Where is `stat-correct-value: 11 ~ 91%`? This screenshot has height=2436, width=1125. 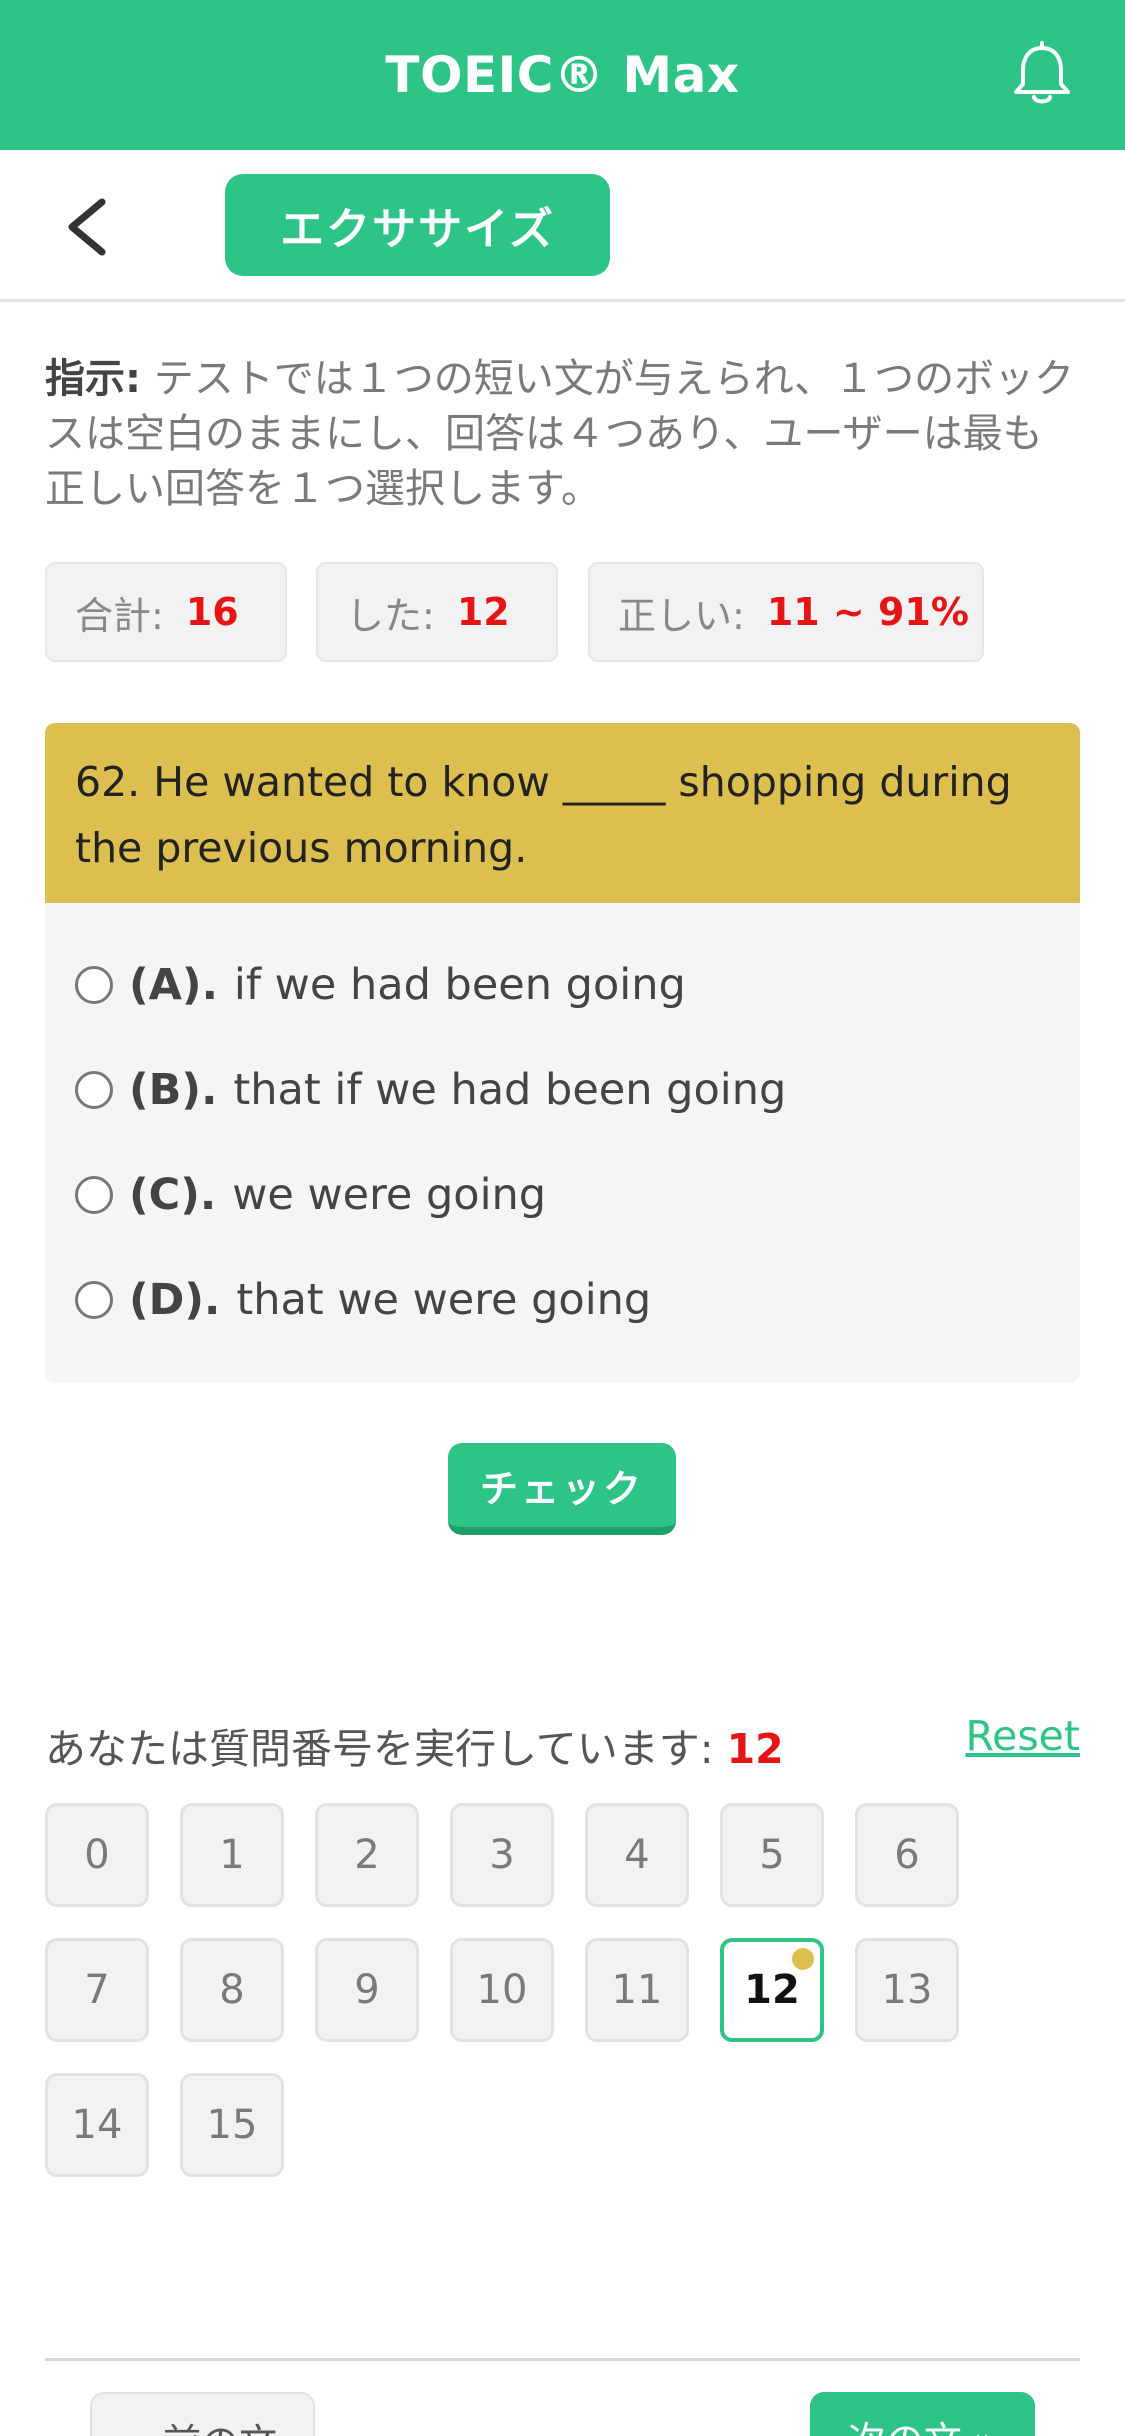 stat-correct-value: 11 ~ 91% is located at coordinates (867, 612).